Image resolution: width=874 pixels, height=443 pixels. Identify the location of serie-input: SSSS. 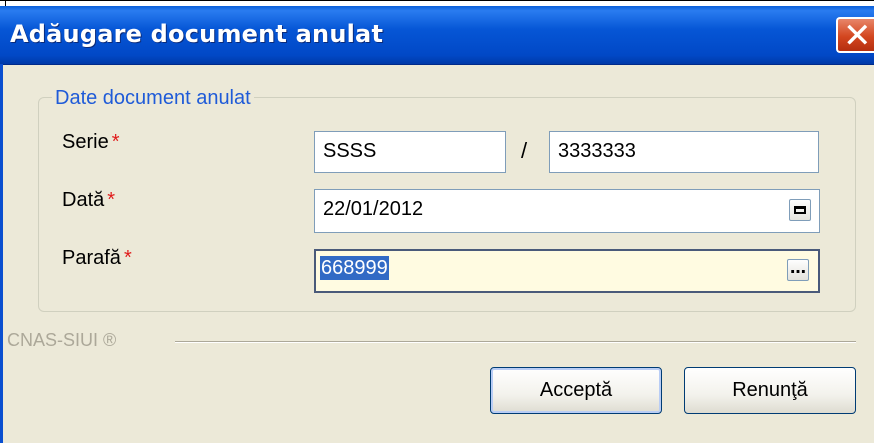
(410, 152).